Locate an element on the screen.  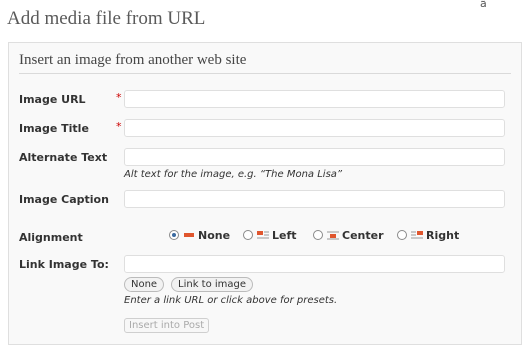
alignment-none-label: None is located at coordinates (214, 235).